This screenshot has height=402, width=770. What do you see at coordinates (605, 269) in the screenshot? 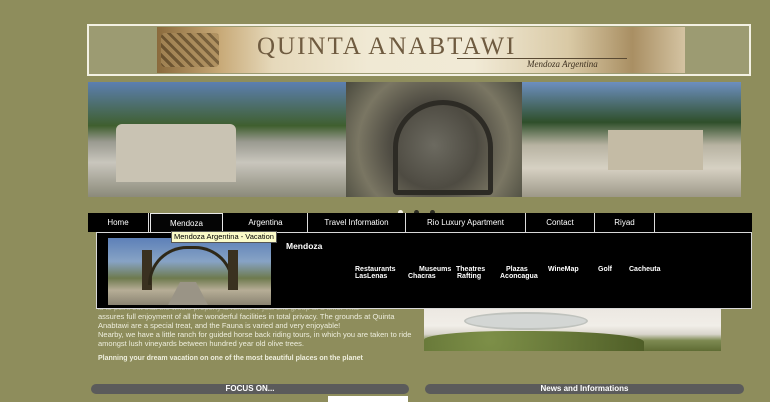
I see `dropdown-link-golf: Golf` at bounding box center [605, 269].